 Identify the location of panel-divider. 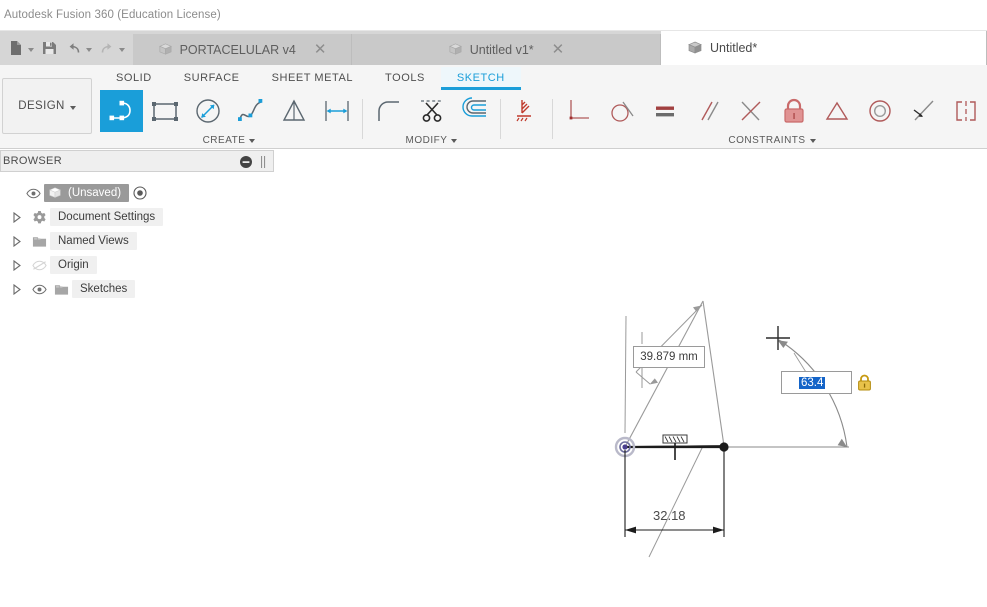
(362, 119).